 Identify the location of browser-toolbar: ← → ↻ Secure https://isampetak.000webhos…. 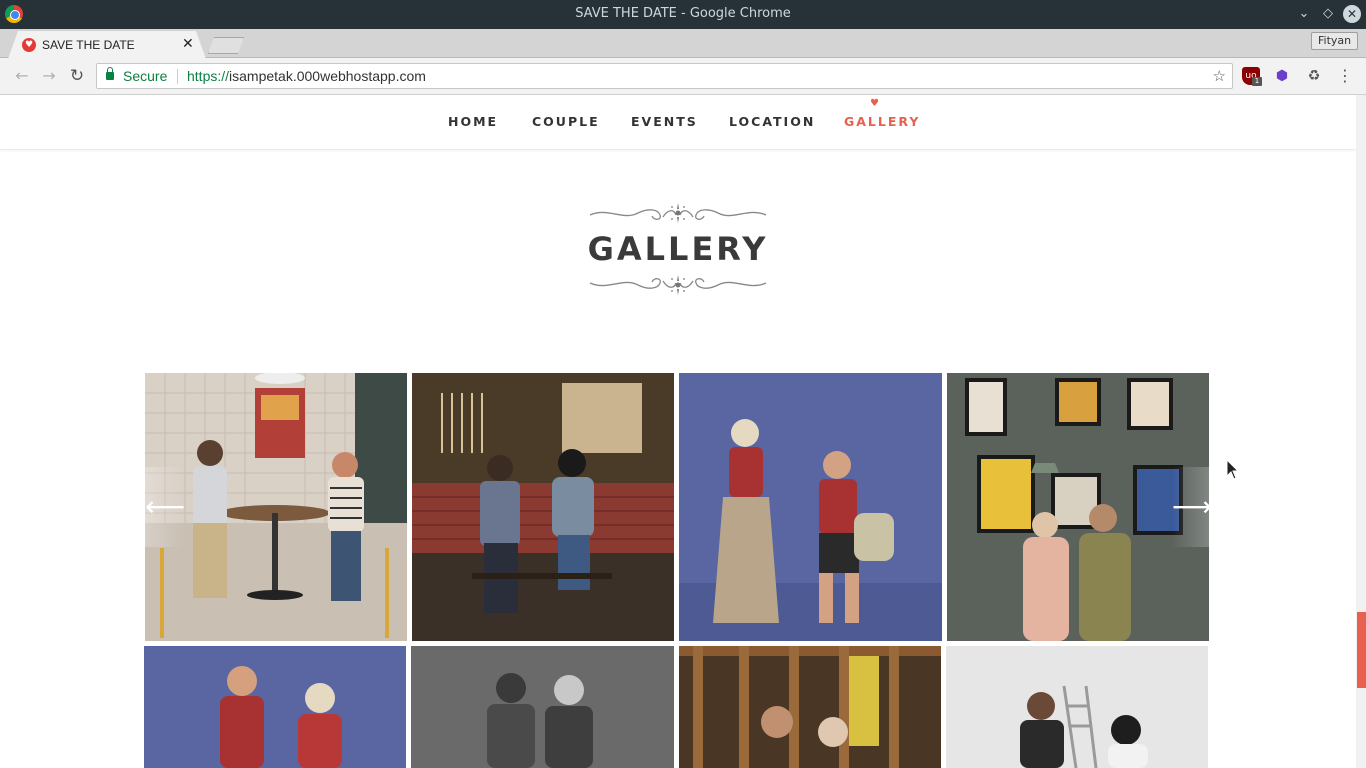
(683, 76).